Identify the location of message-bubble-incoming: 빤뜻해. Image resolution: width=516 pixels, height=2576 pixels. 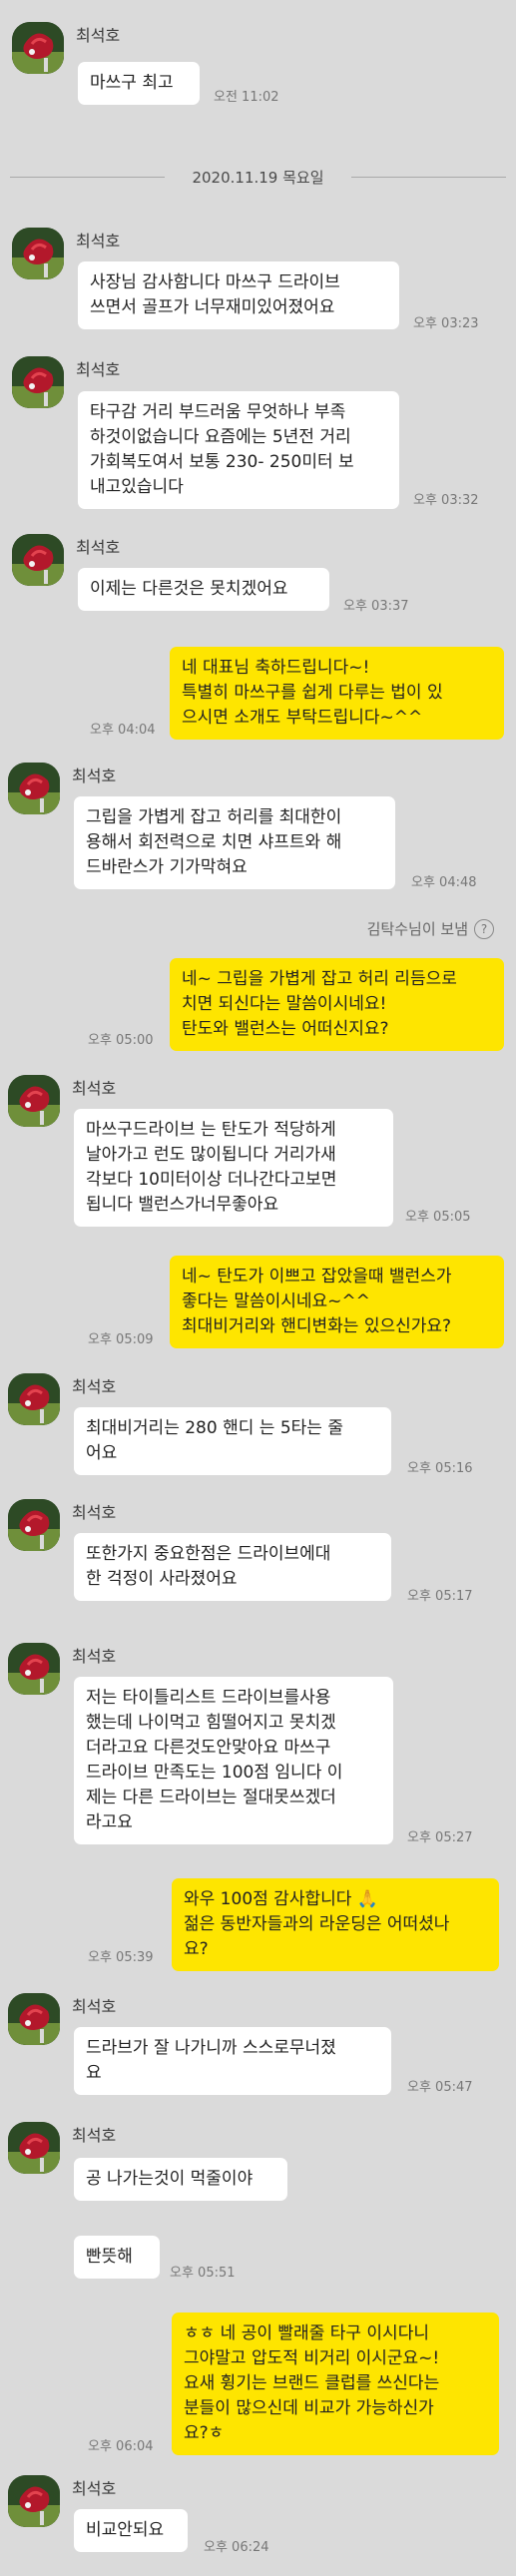
(117, 2257).